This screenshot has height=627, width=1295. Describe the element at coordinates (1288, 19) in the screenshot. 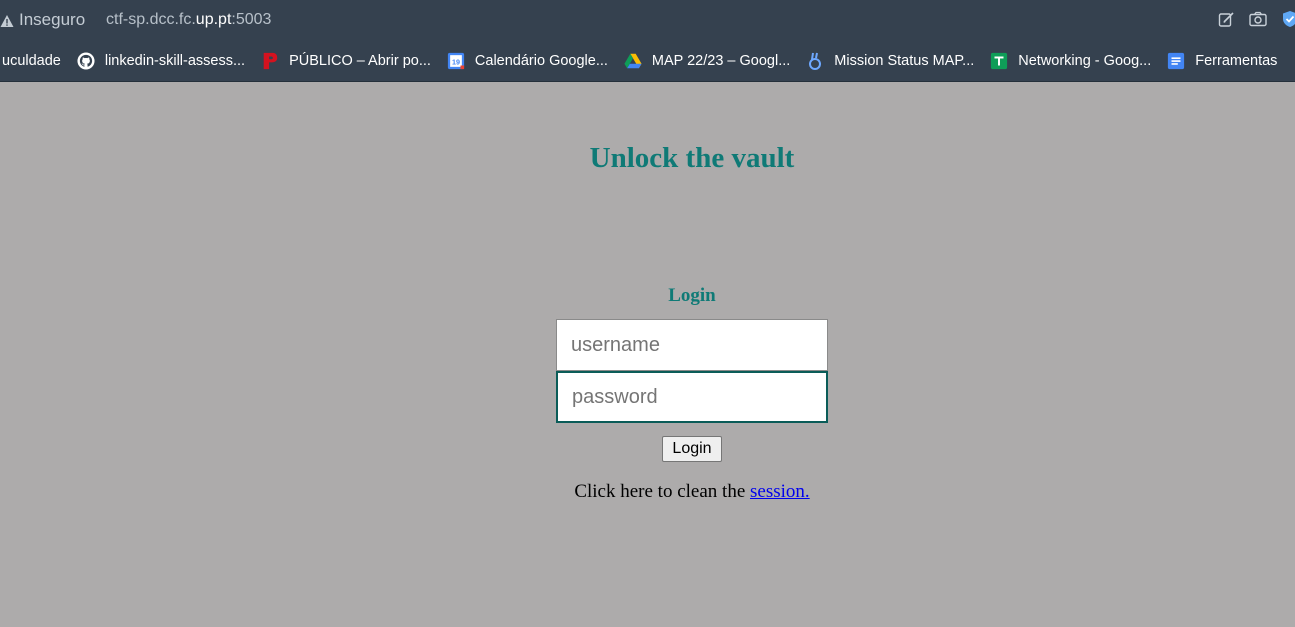

I see `shield-check-icon` at that location.